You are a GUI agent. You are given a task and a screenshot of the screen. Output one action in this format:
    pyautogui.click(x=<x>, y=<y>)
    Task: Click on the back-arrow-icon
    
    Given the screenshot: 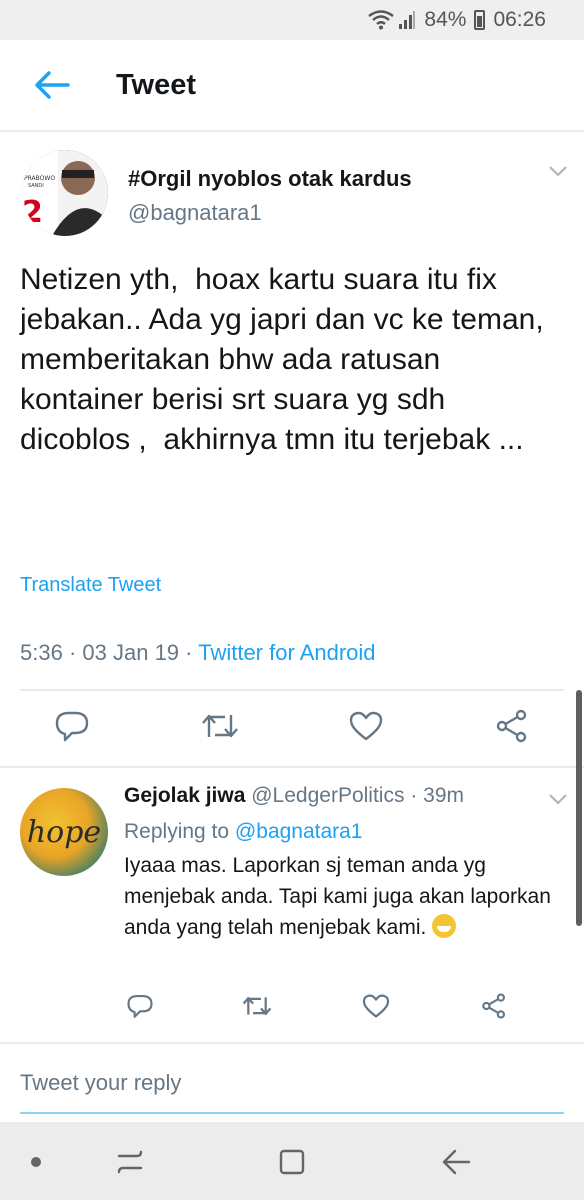 What is the action you would take?
    pyautogui.click(x=52, y=85)
    